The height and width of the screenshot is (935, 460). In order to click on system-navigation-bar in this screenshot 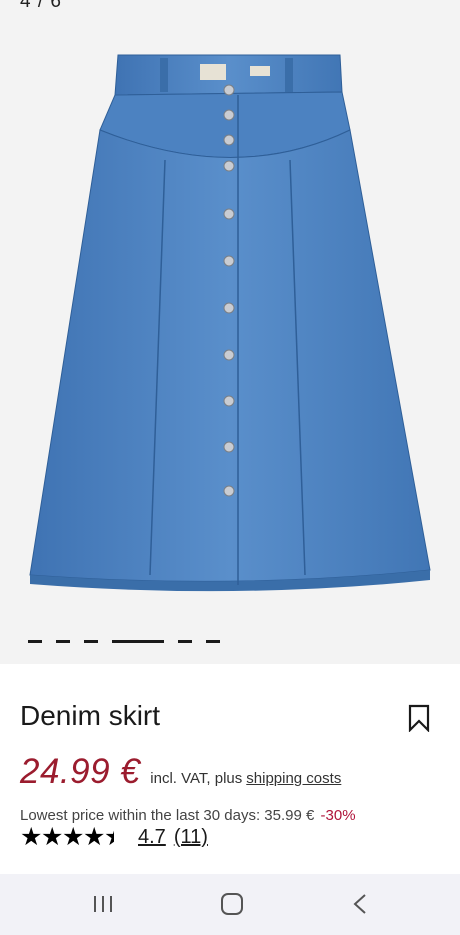, I will do `click(230, 904)`.